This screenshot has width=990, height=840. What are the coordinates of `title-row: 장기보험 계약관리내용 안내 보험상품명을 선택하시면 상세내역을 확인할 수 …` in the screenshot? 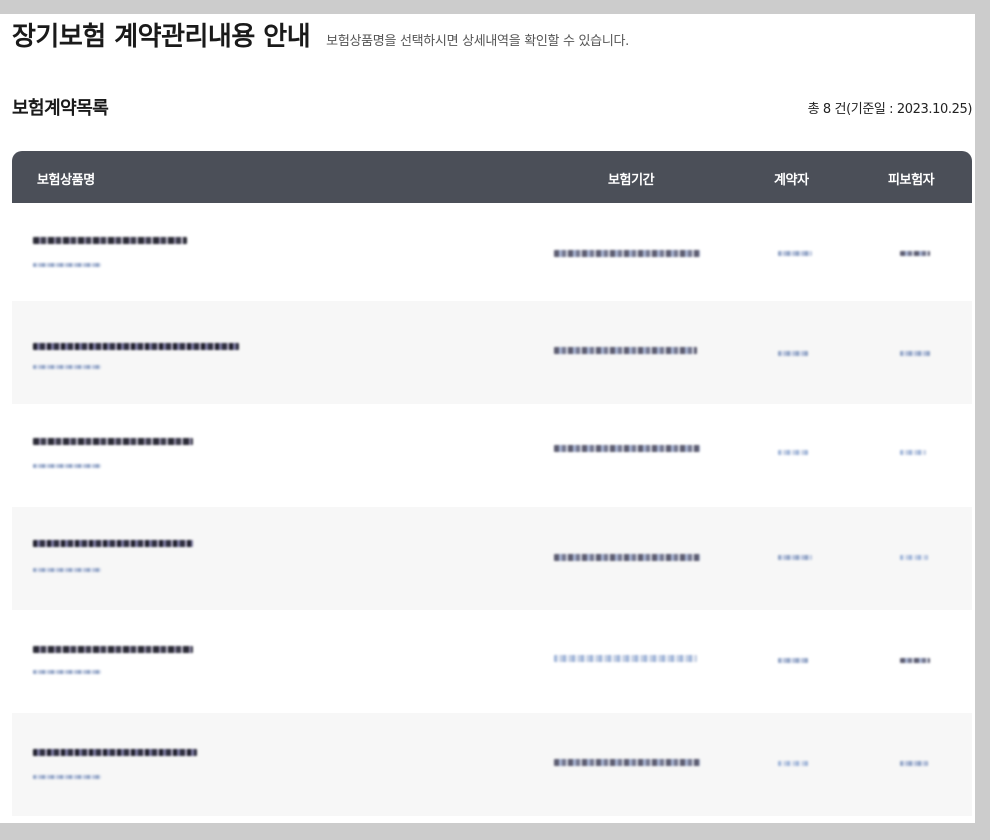 It's located at (320, 36).